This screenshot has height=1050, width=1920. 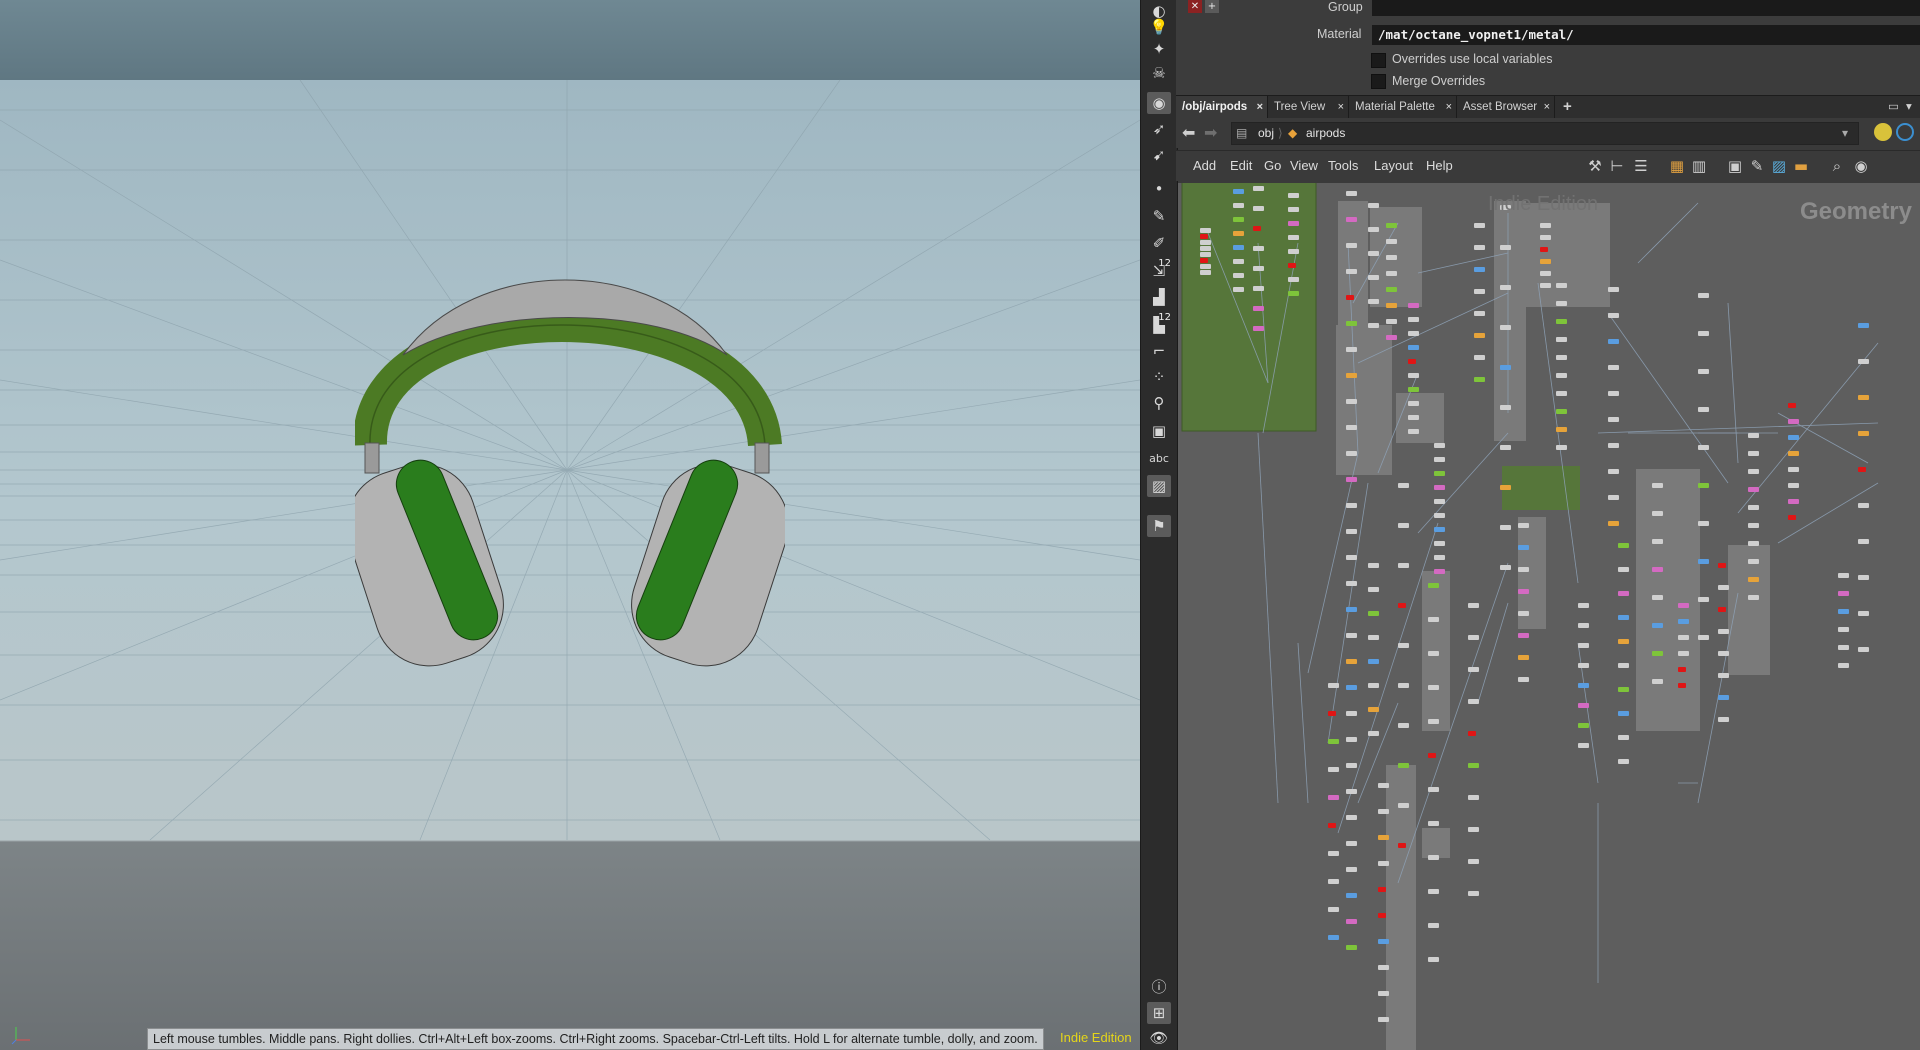 I want to click on image-icon: ▨, so click(x=1159, y=486).